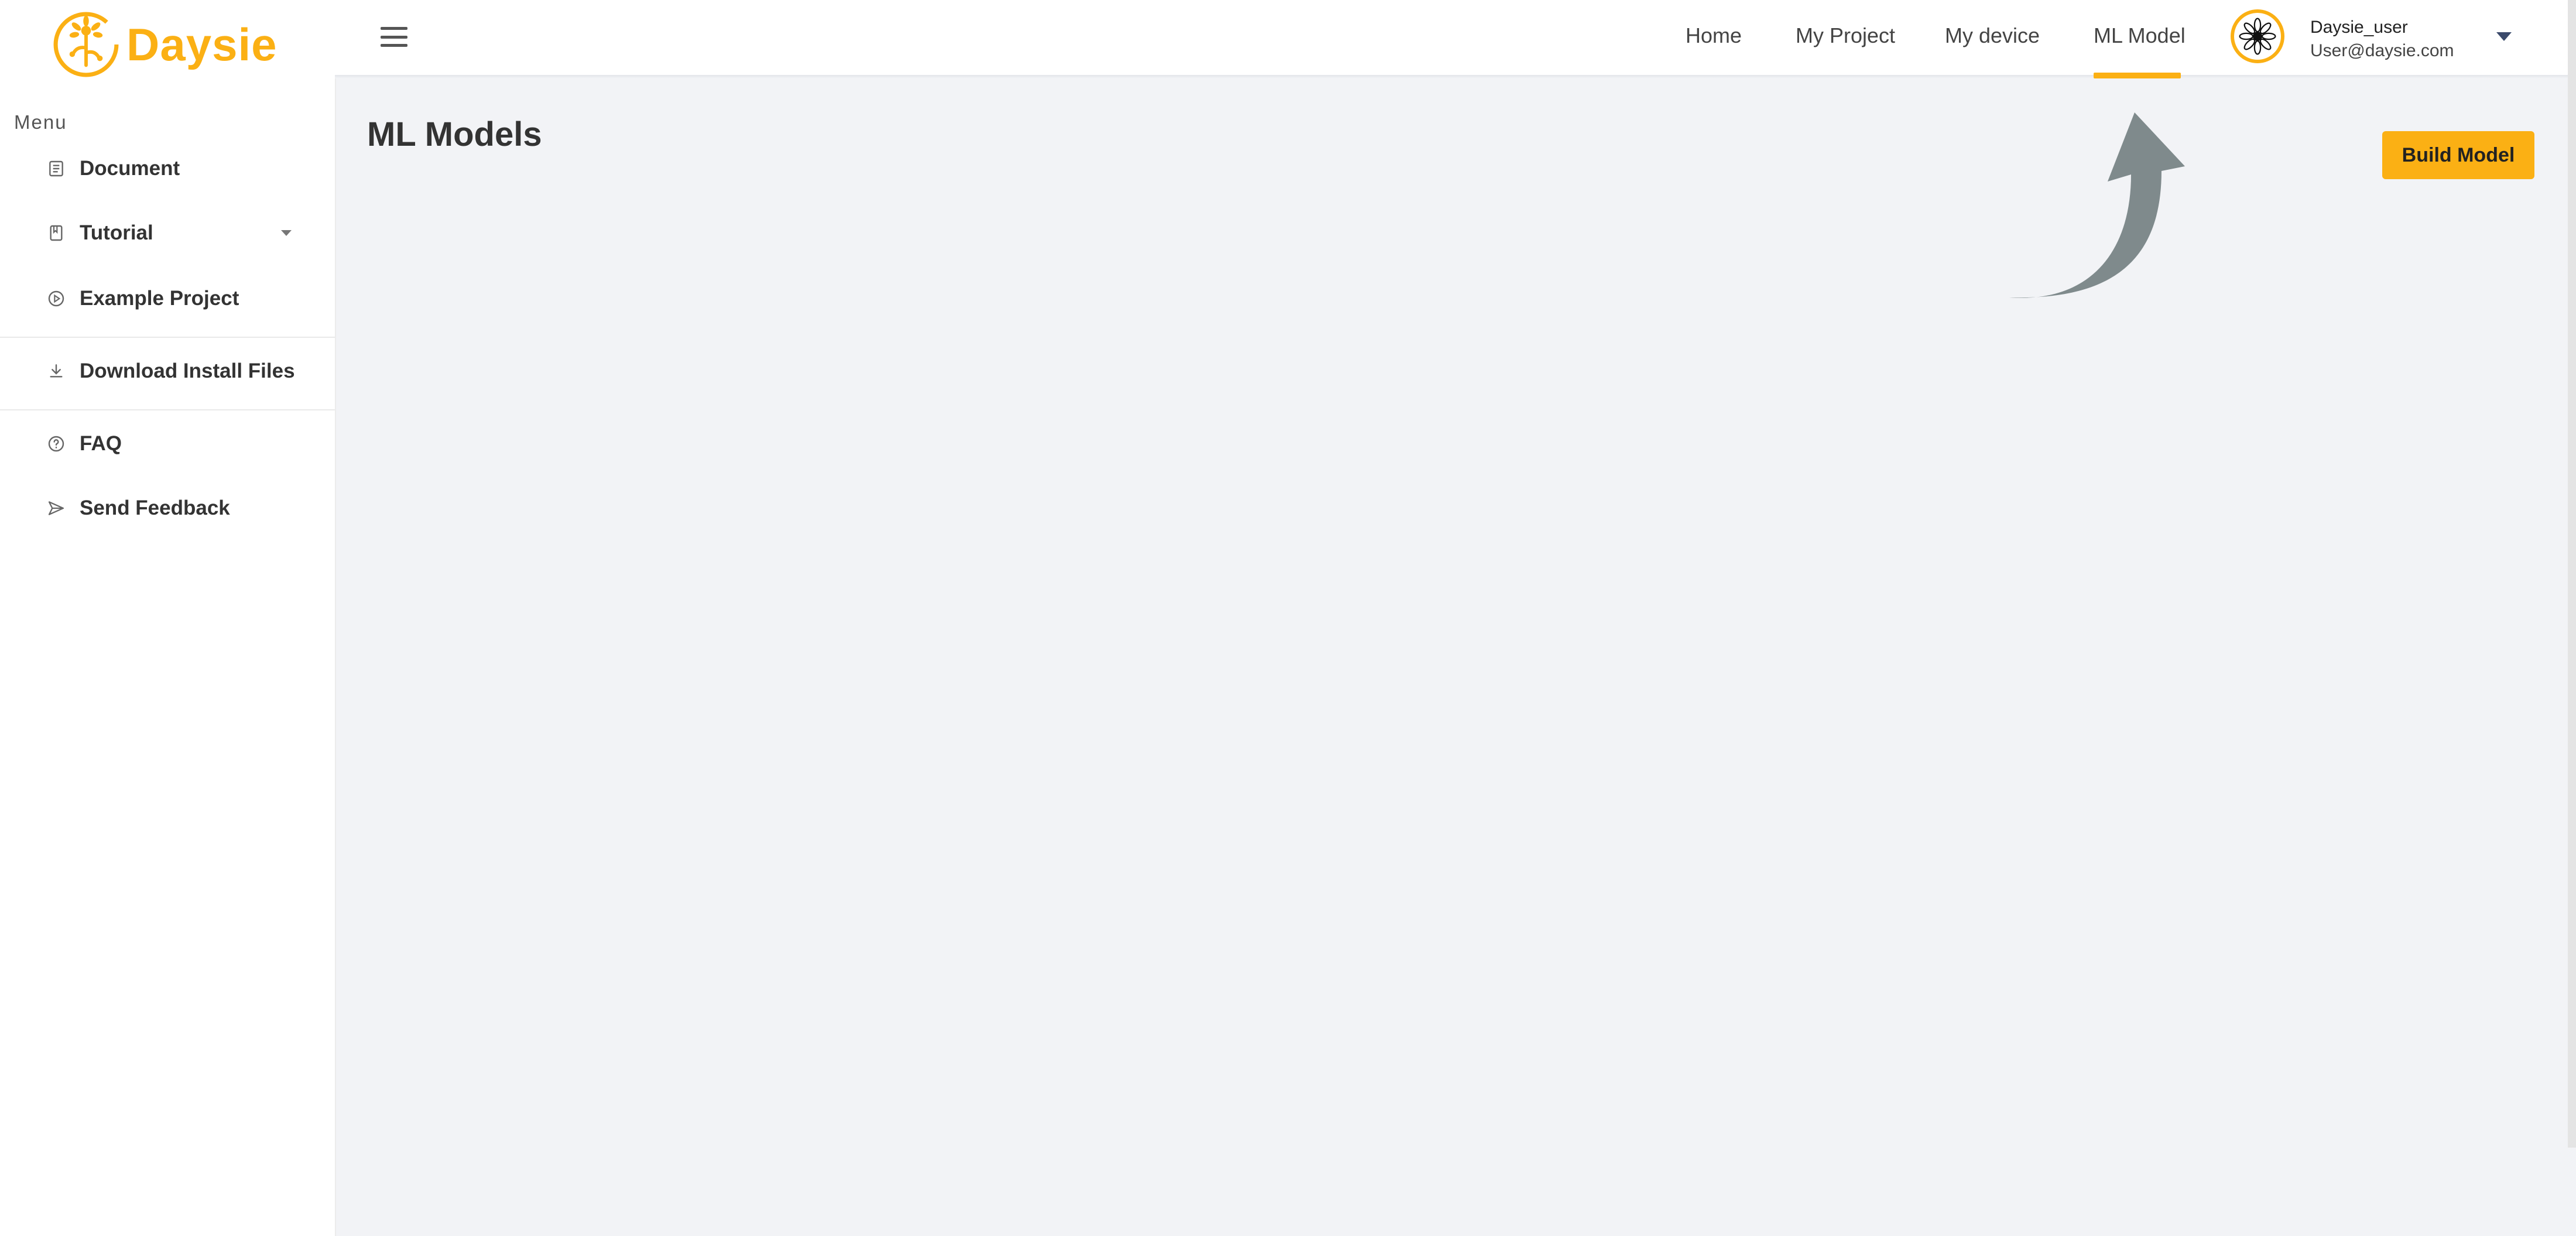  I want to click on daysie-logo-icon, so click(86, 44).